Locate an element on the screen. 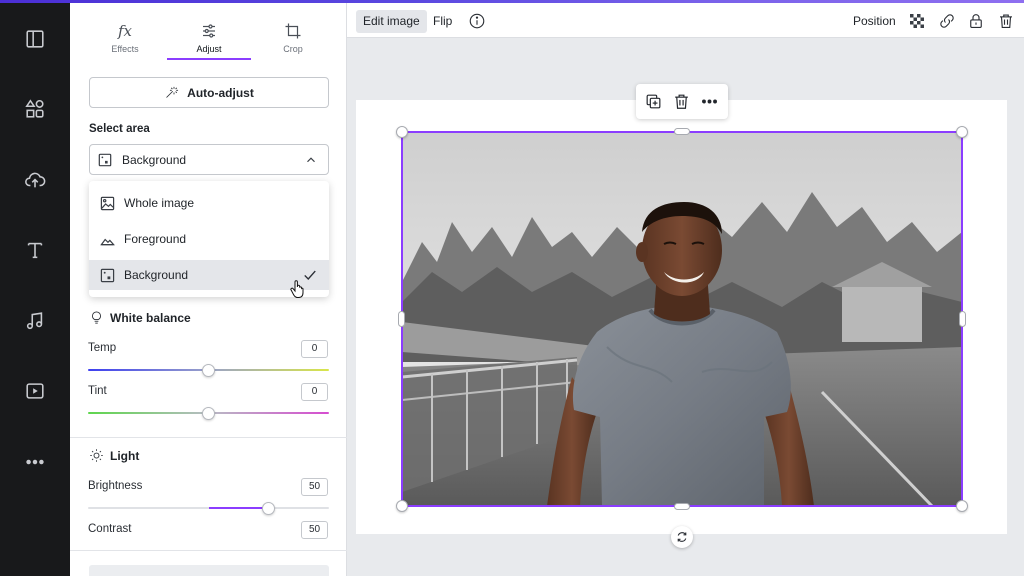 The image size is (1024, 576). resize-handle-left is located at coordinates (401, 319).